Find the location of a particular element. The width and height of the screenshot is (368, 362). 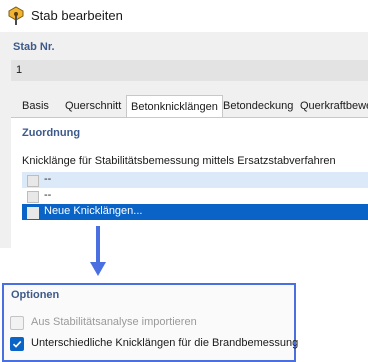

app-icon is located at coordinates (16, 15).